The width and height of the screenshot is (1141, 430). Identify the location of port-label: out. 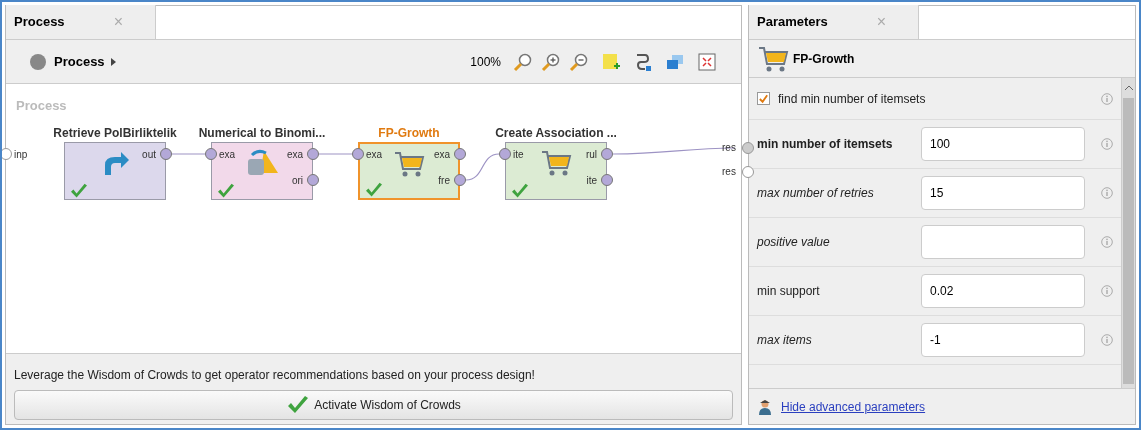
(148, 155).